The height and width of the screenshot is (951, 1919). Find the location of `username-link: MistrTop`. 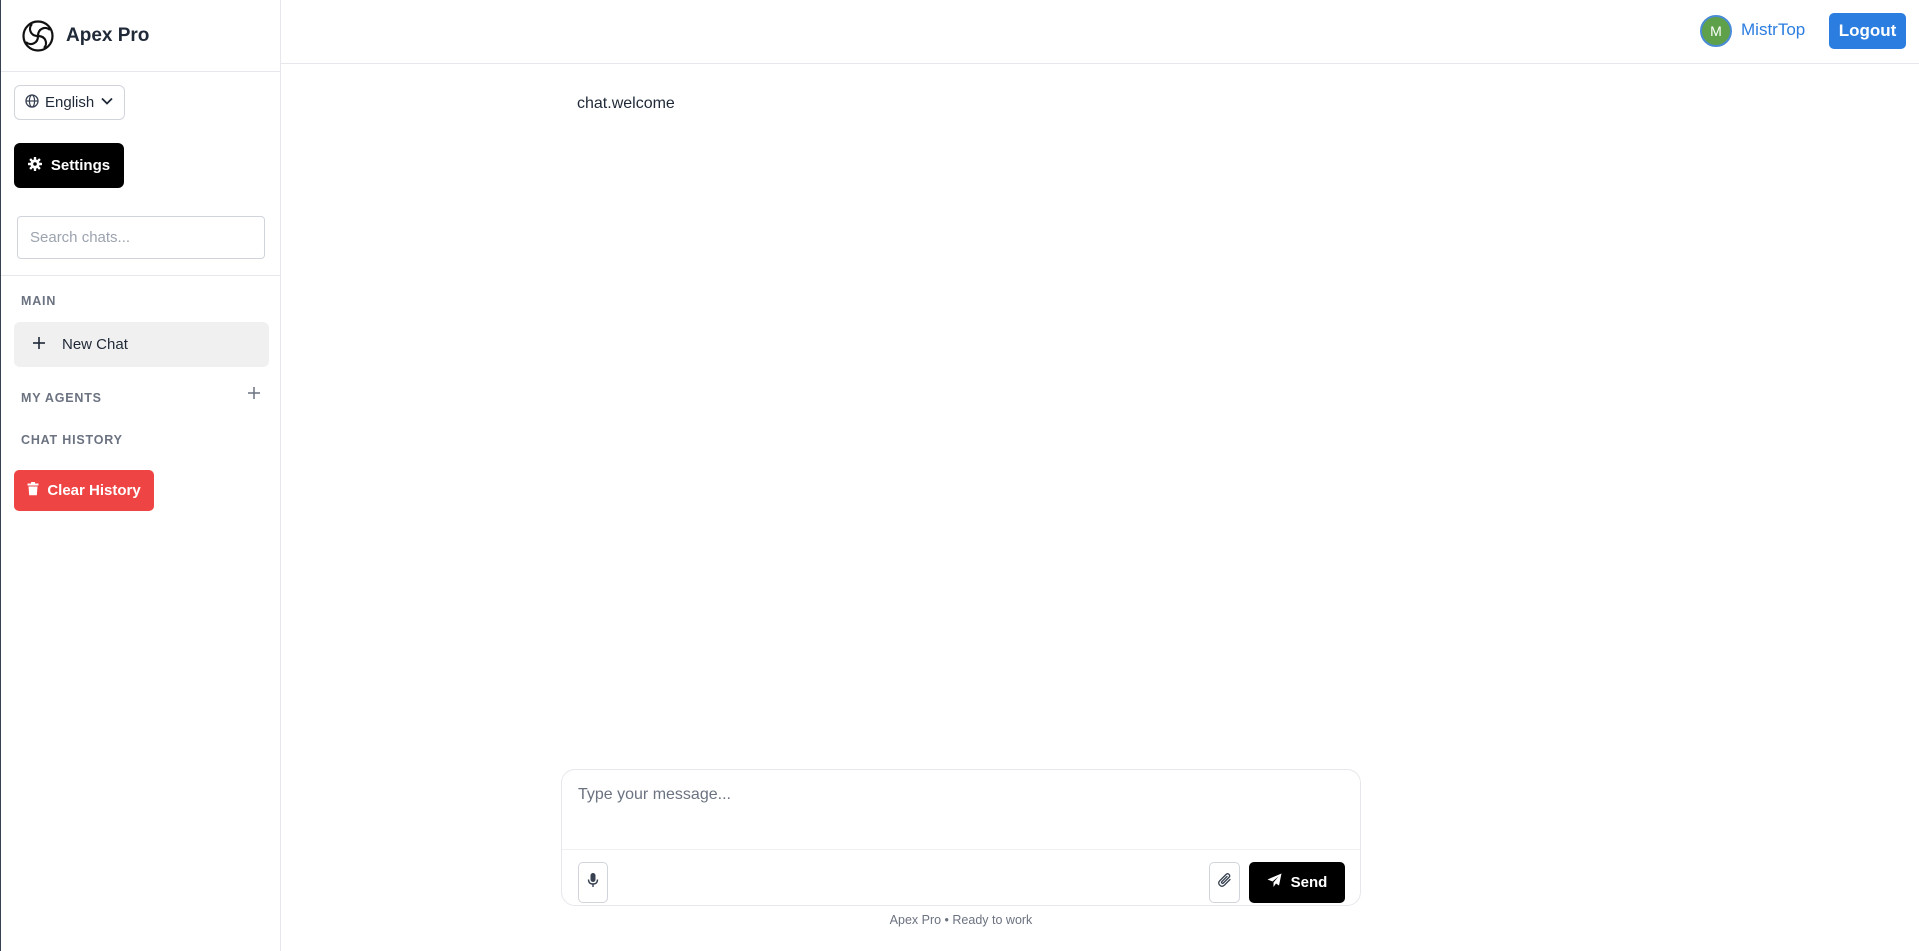

username-link: MistrTop is located at coordinates (1773, 30).